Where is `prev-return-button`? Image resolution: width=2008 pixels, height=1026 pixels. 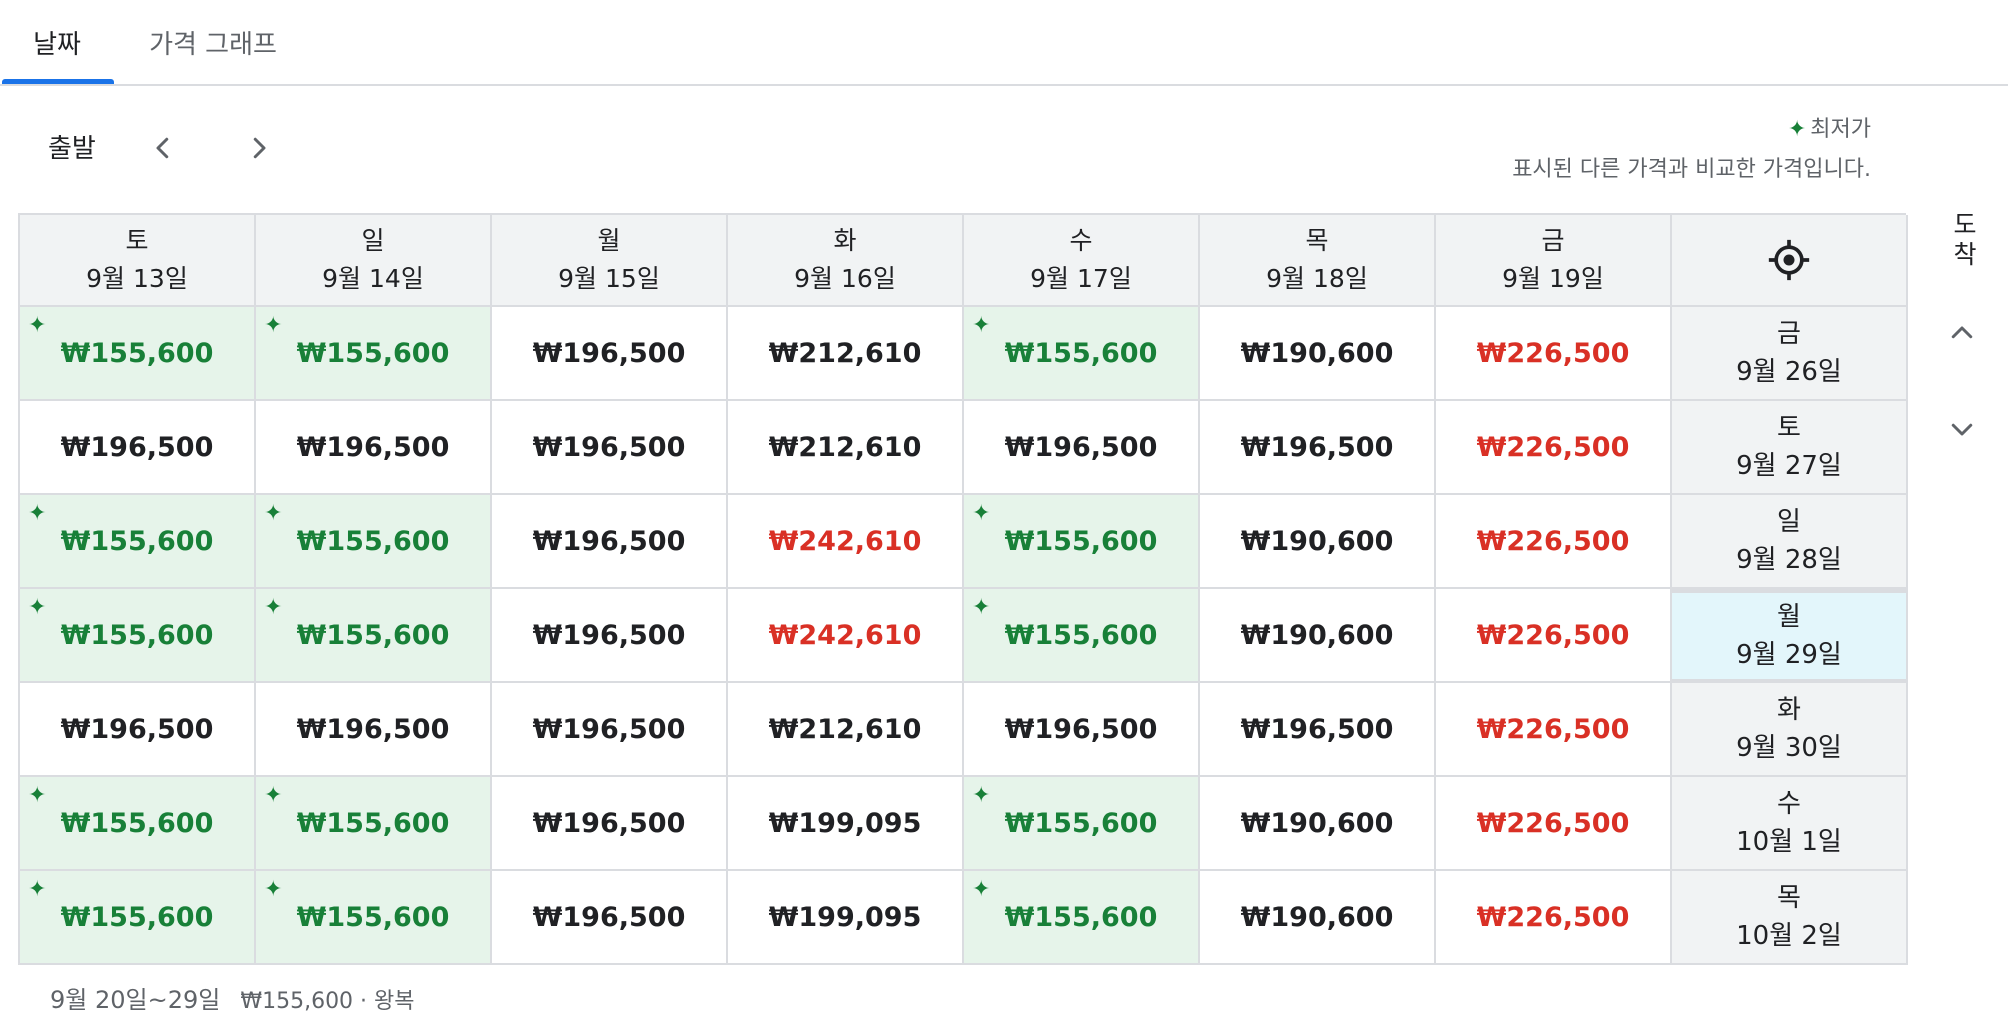
prev-return-button is located at coordinates (1962, 333).